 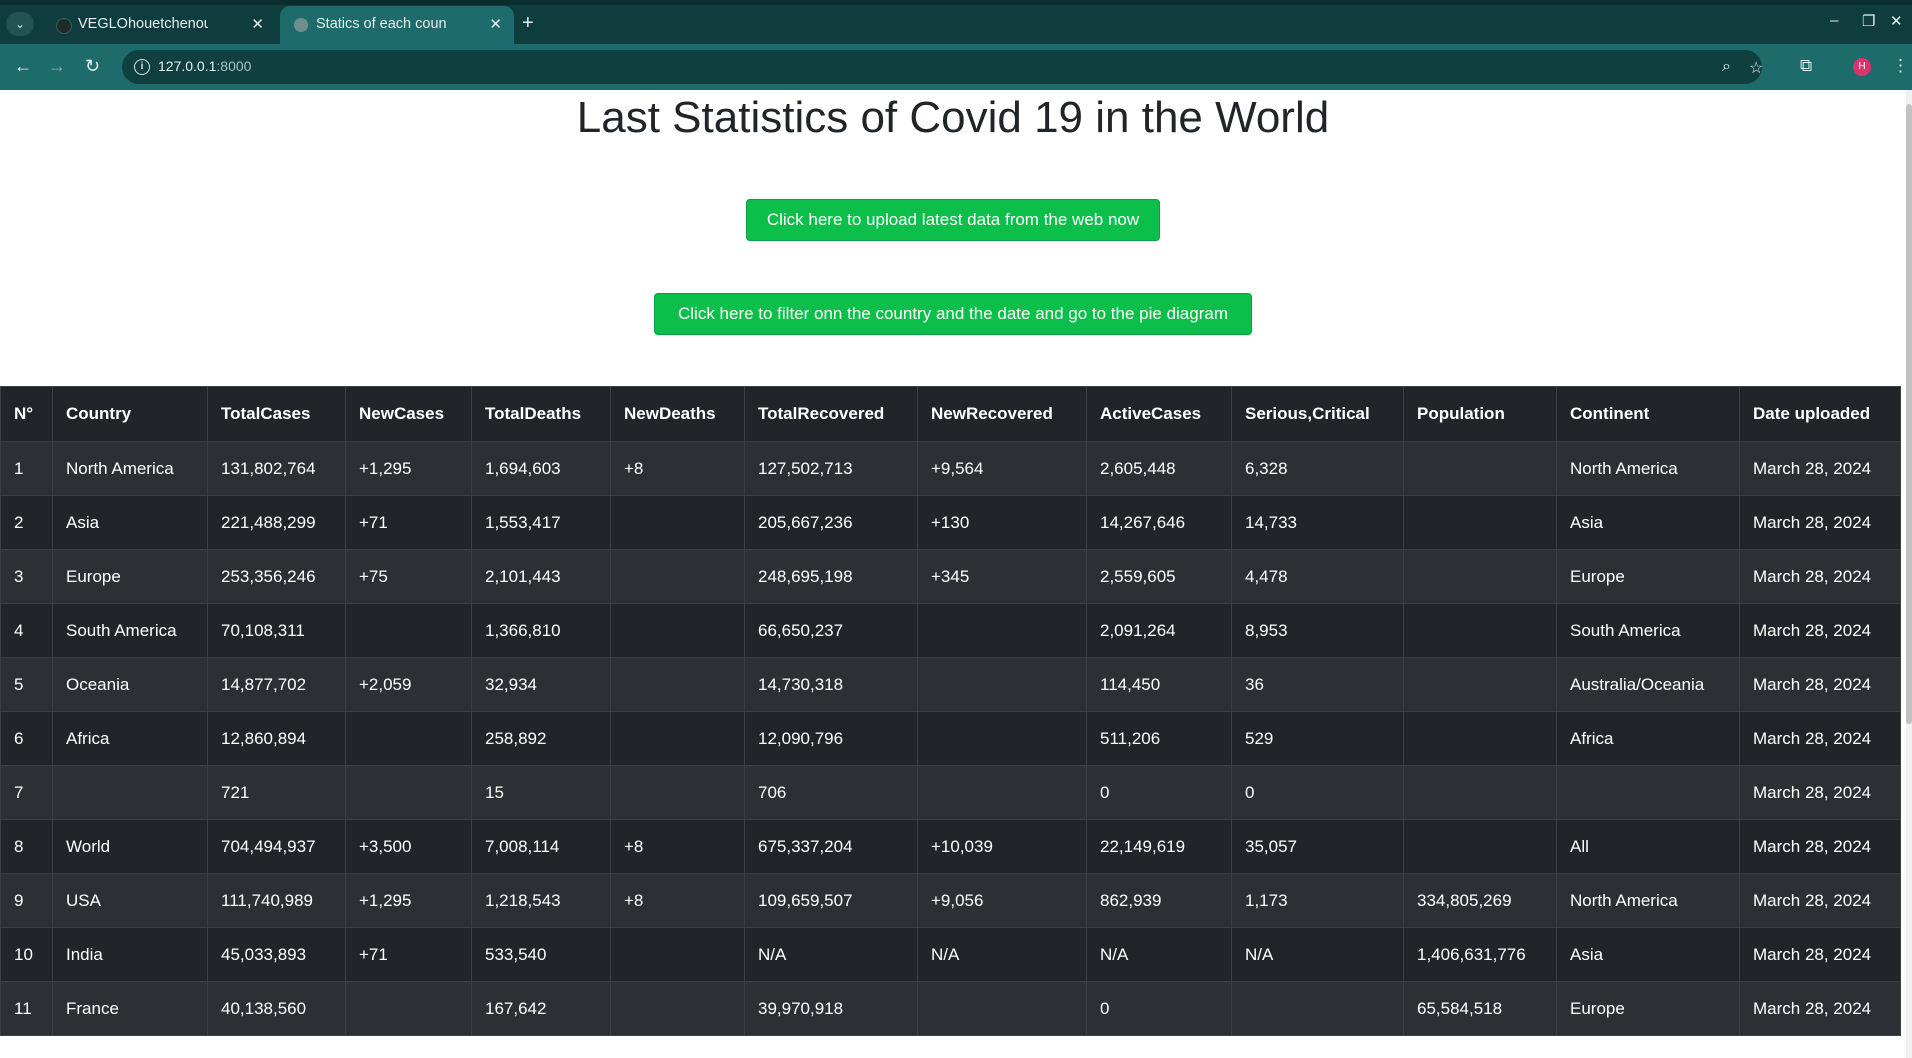 What do you see at coordinates (26, 900) in the screenshot?
I see `table-cell: 9` at bounding box center [26, 900].